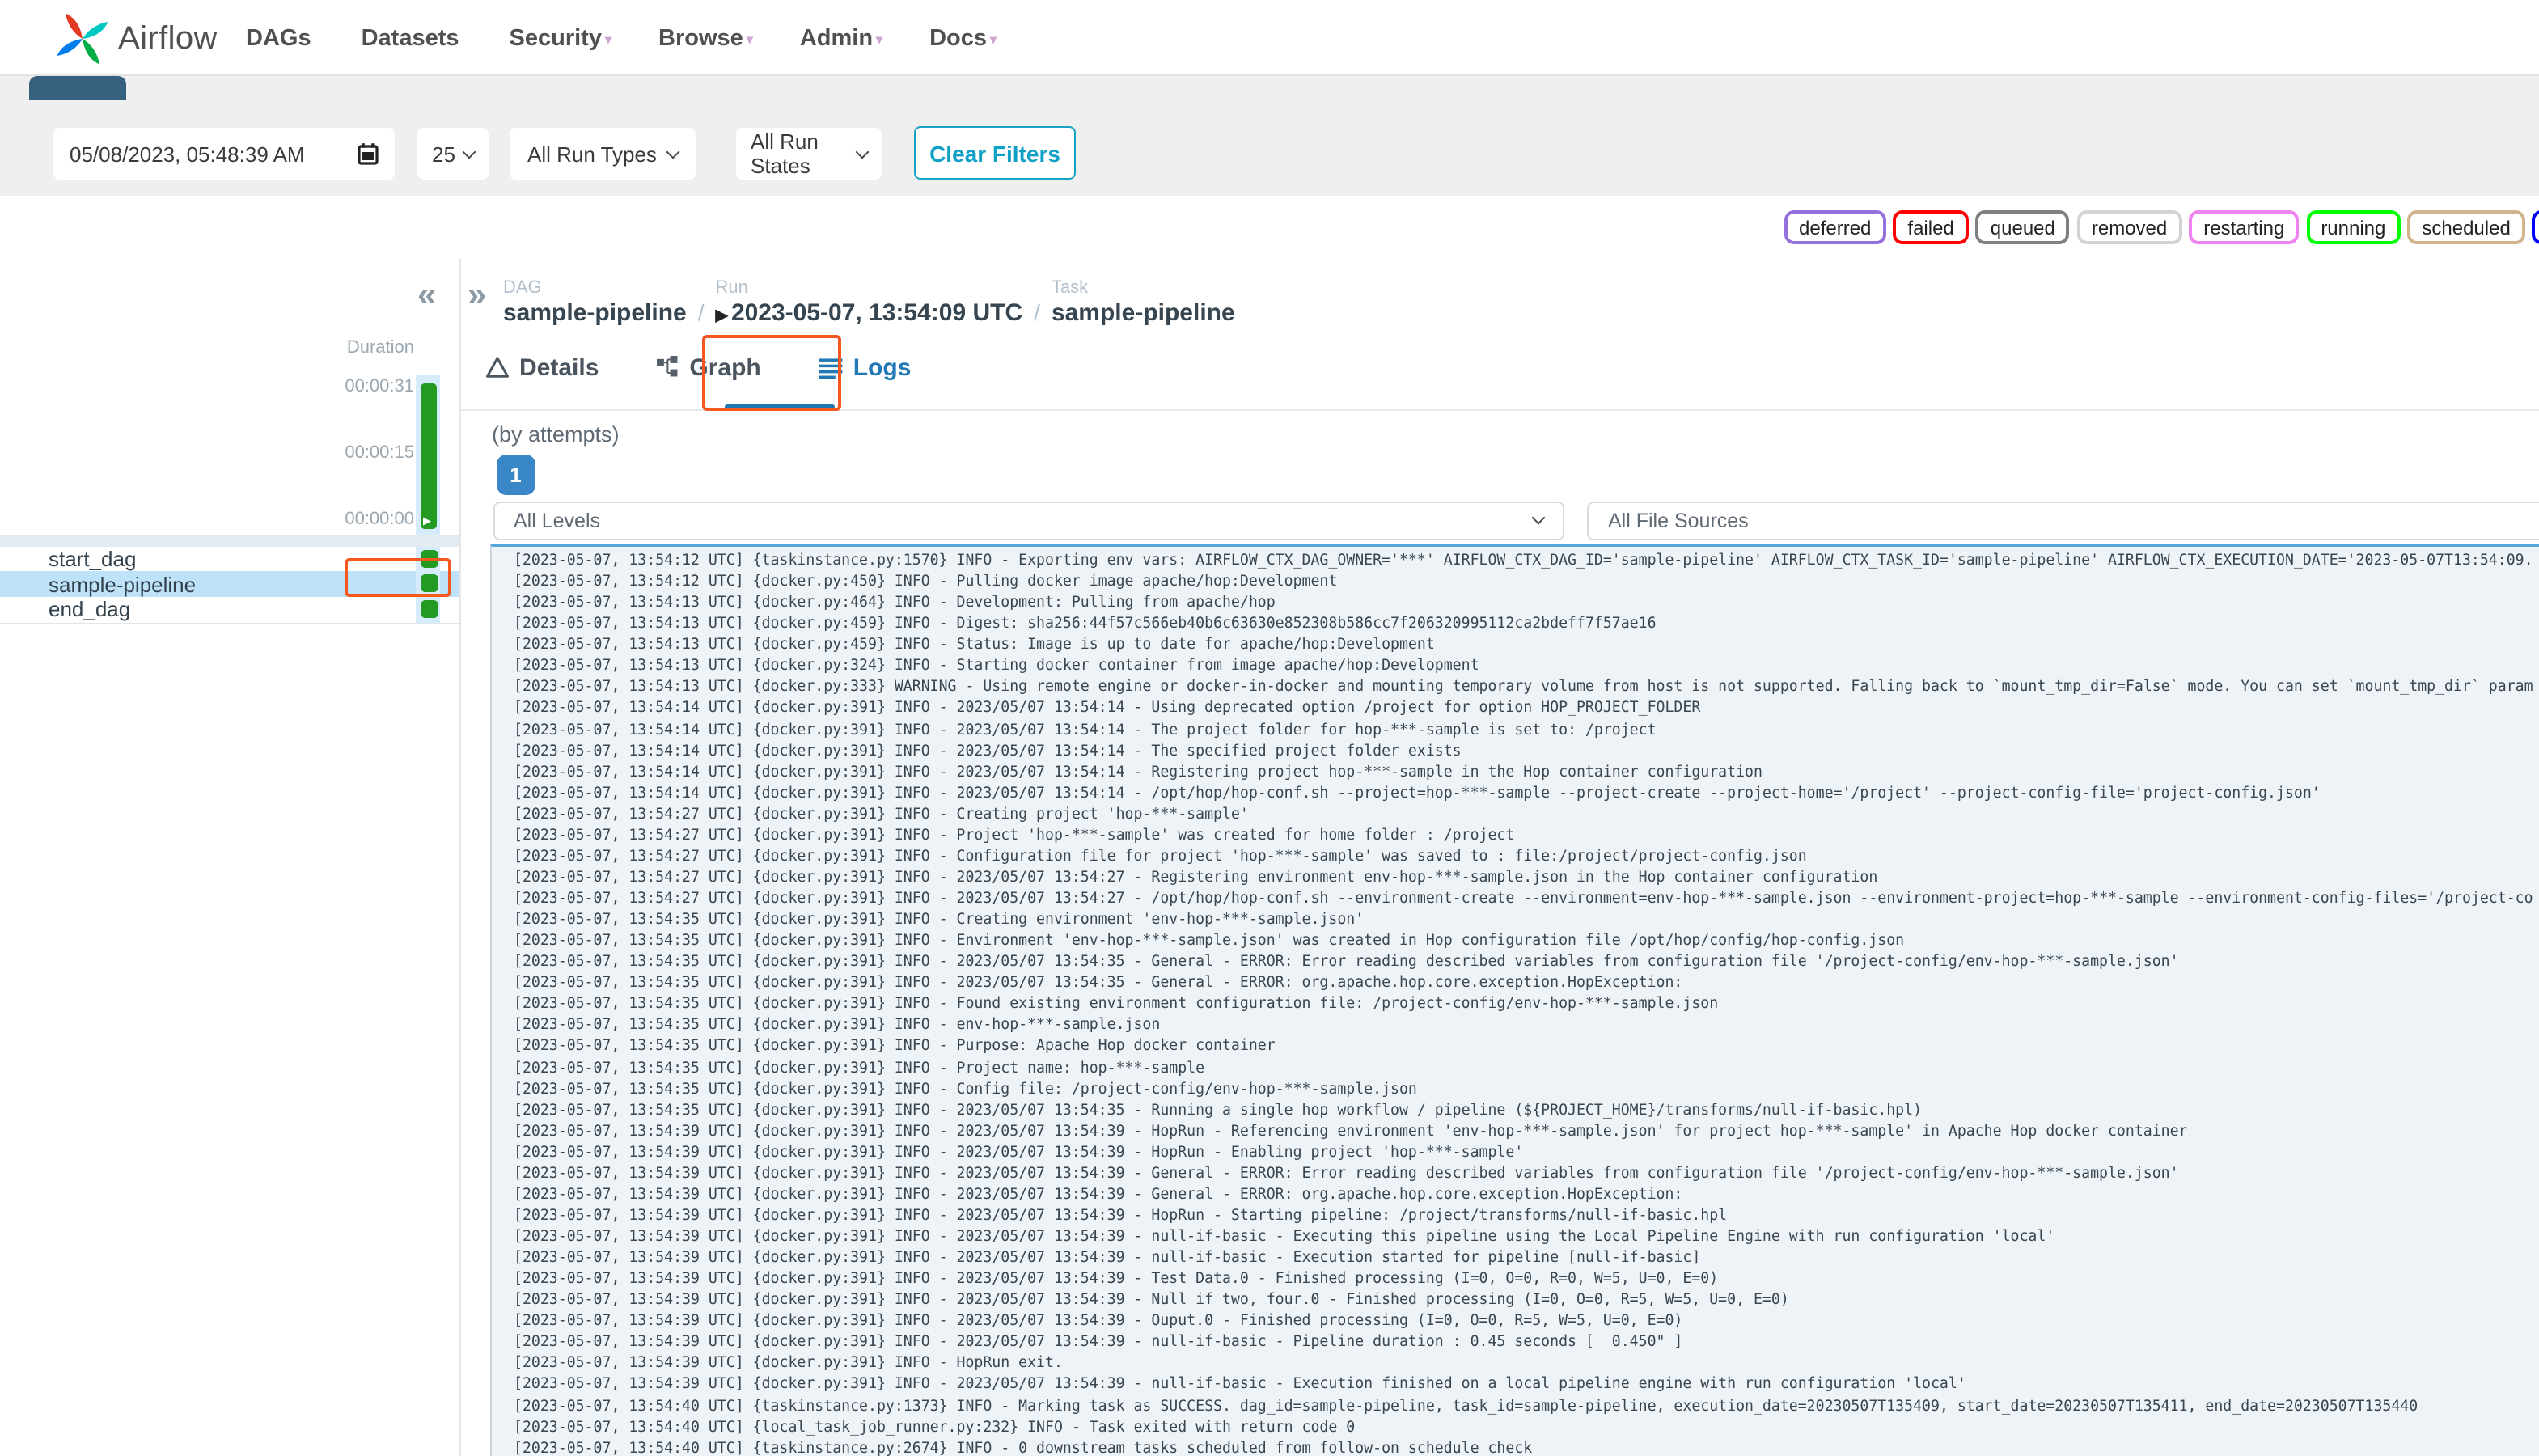 The width and height of the screenshot is (2539, 1456). What do you see at coordinates (379, 519) in the screenshot?
I see `duration-tick-label: 00:00:00` at bounding box center [379, 519].